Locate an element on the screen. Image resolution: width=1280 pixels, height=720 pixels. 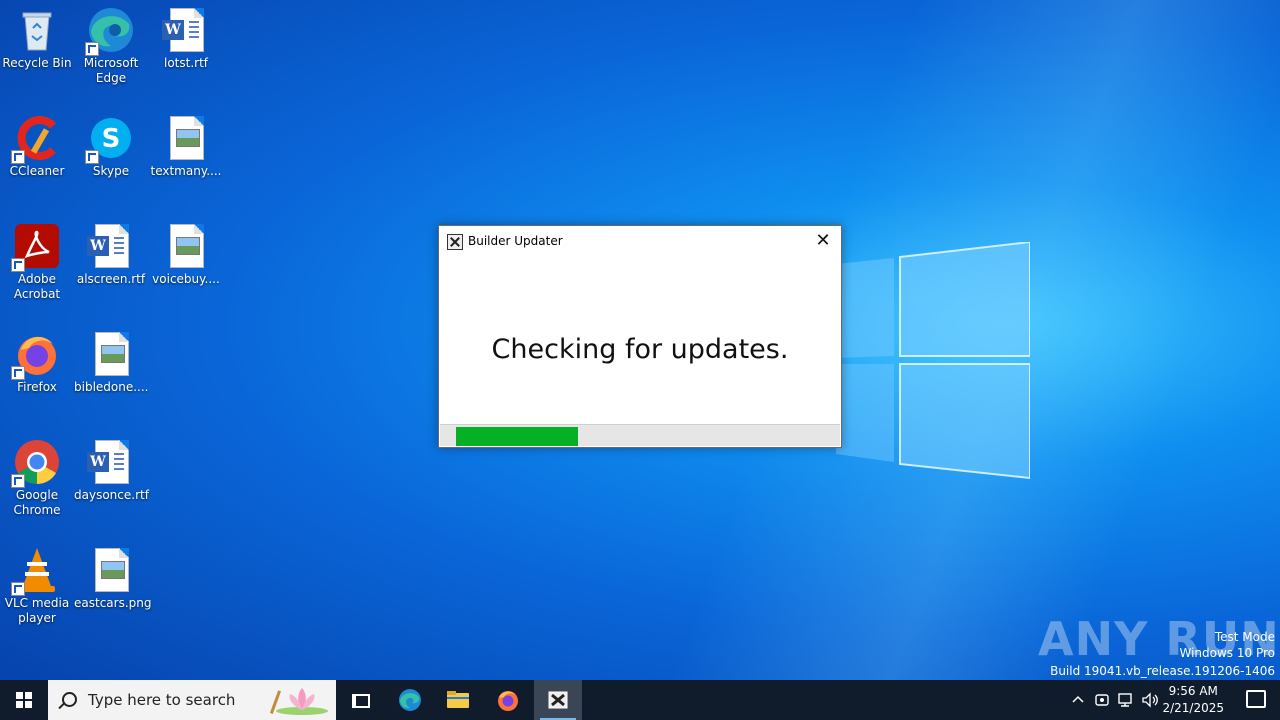
test-mode-label: Test Mode is located at coordinates (1244, 637).